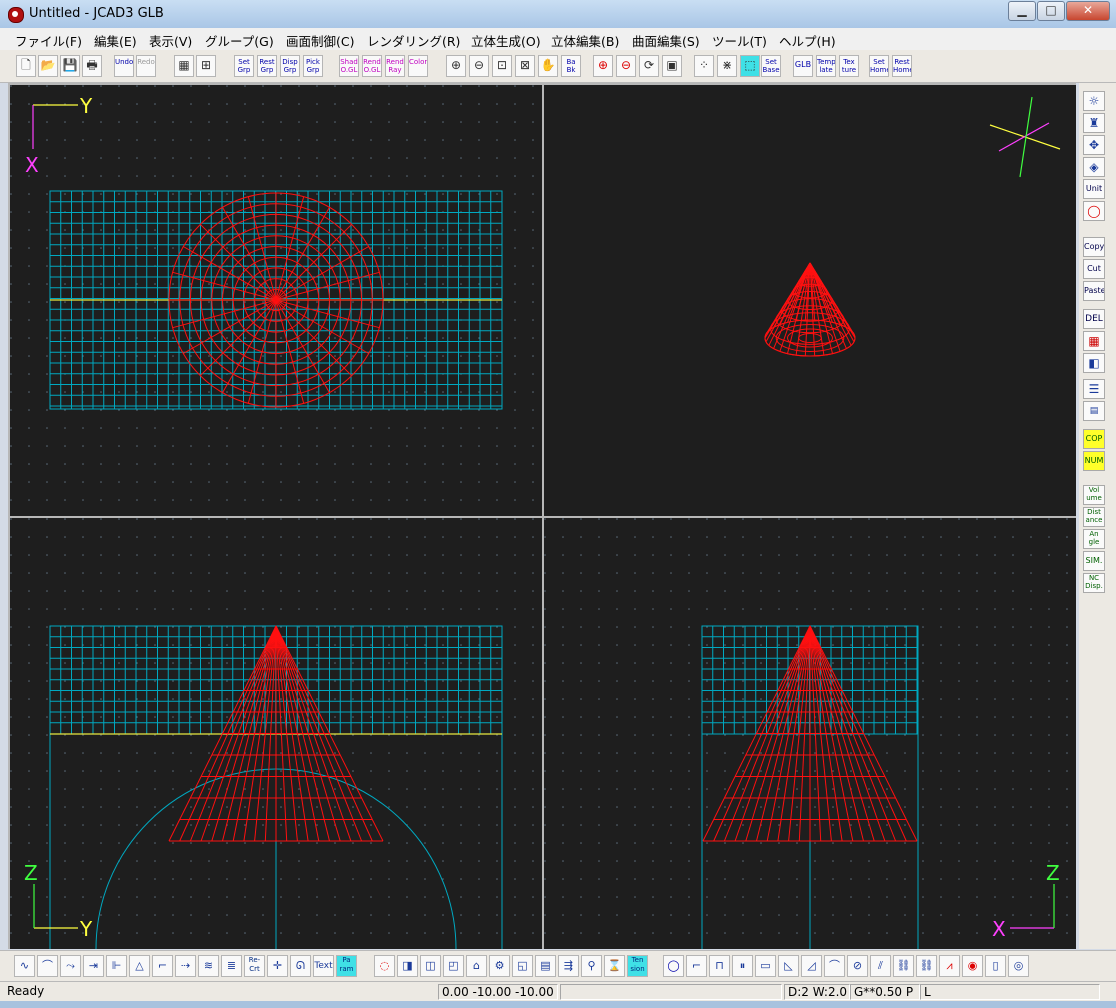 The image size is (1116, 1008). Describe the element at coordinates (244, 66) in the screenshot. I see `set-group-button: Set Grp` at that location.